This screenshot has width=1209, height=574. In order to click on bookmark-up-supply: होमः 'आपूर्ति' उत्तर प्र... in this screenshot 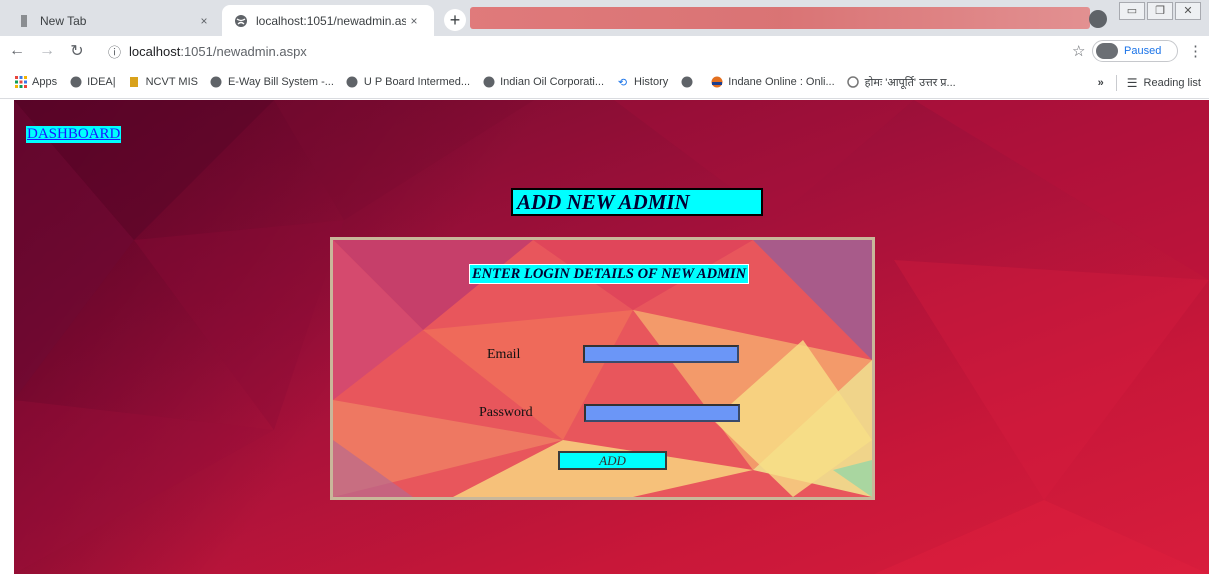, I will do `click(901, 82)`.